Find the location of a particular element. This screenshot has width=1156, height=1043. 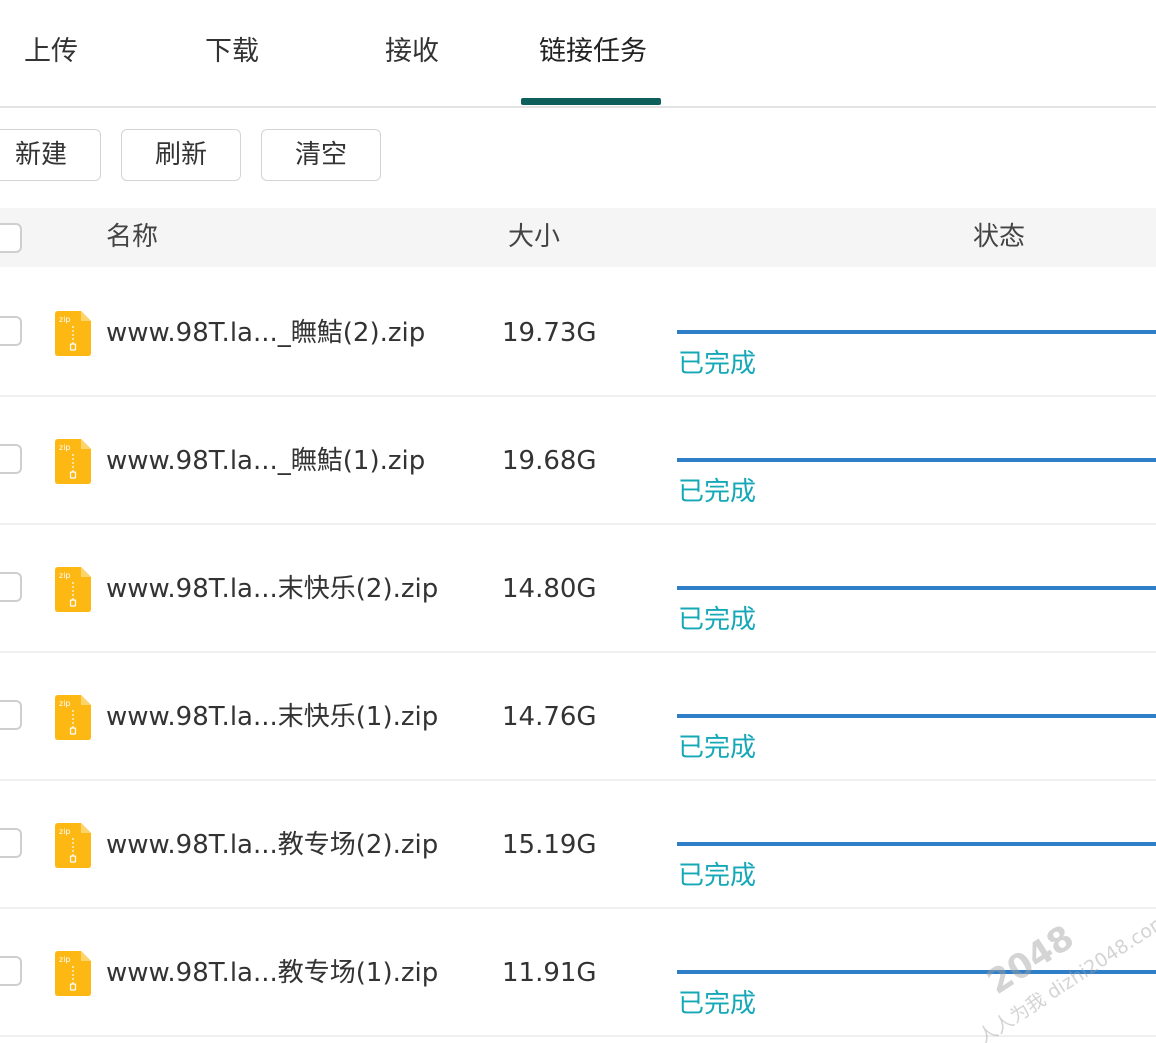

refresh-button: 刷新 is located at coordinates (181, 155).